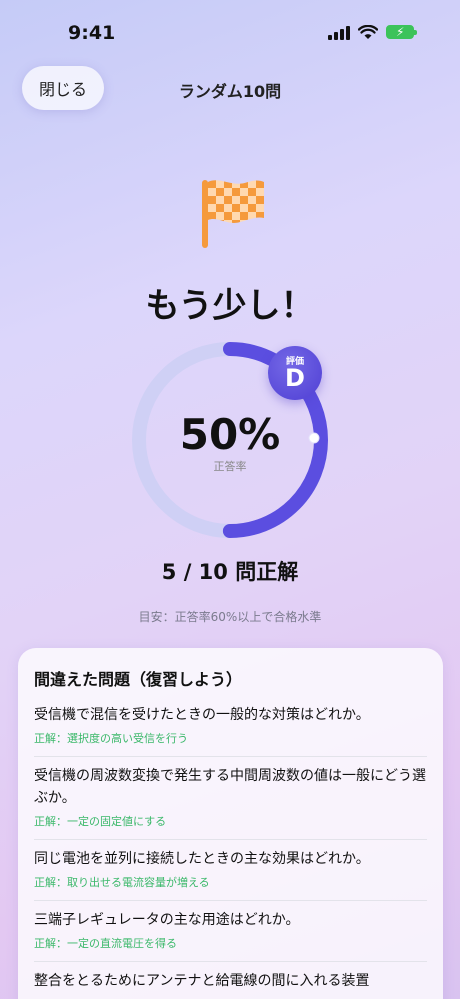 The image size is (460, 999). Describe the element at coordinates (230, 466) in the screenshot. I see `accuracy-label: 正答率` at that location.